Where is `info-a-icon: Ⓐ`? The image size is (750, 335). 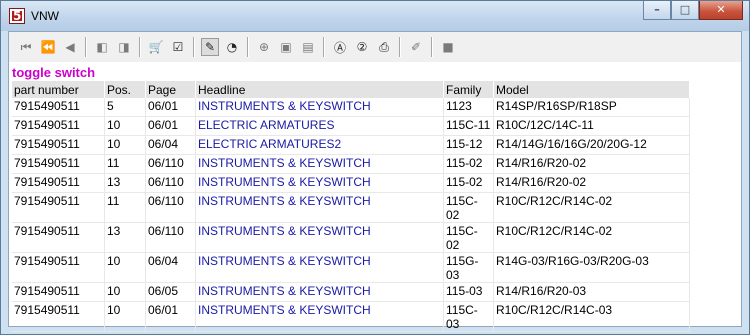 info-a-icon: Ⓐ is located at coordinates (340, 47).